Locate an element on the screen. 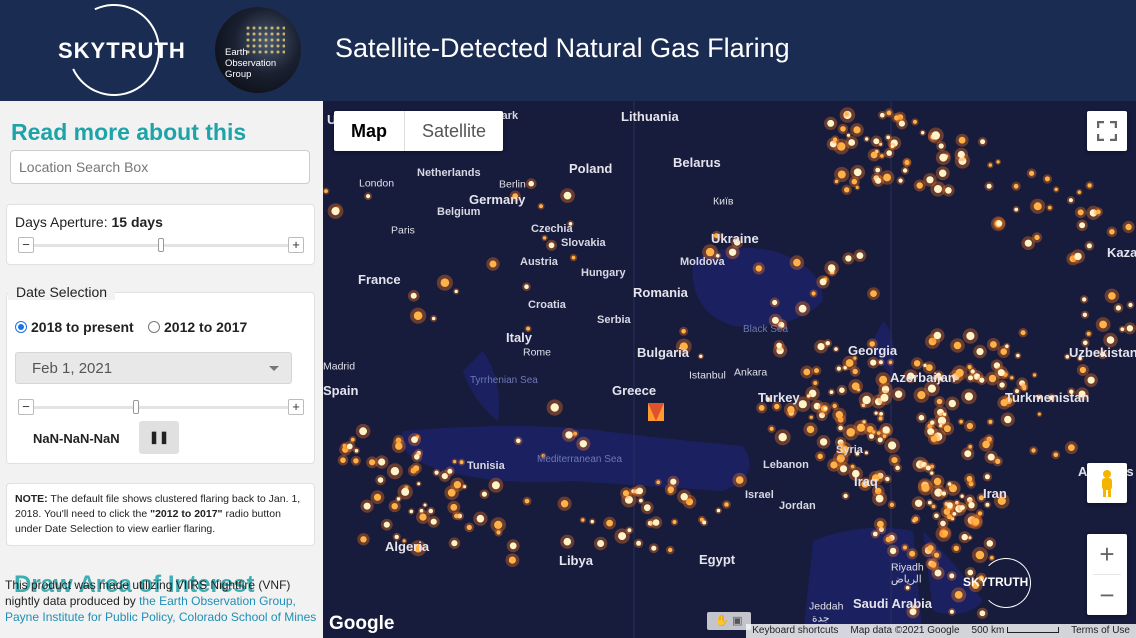 This screenshot has width=1136, height=638. read-more-link: Read more about this is located at coordinates (128, 132).